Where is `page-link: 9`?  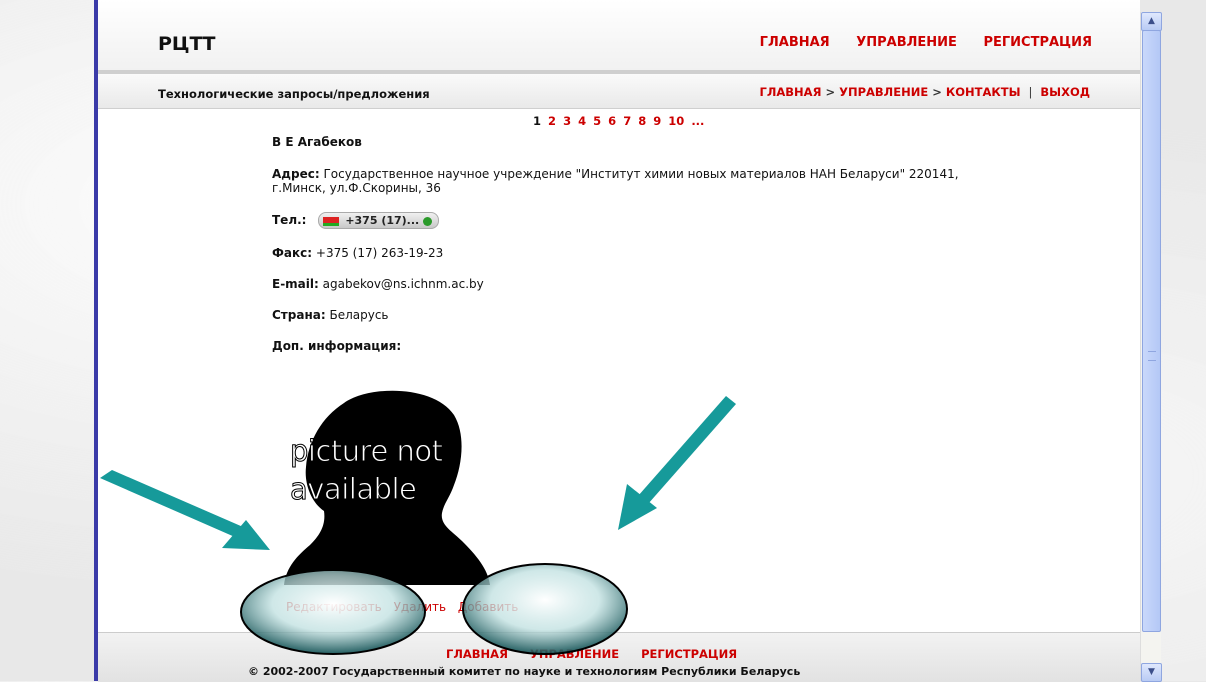
page-link: 9 is located at coordinates (657, 121).